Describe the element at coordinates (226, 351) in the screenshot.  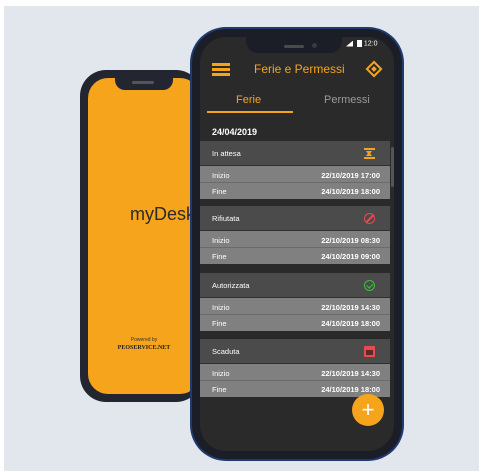
I see `request-status: Scaduta` at that location.